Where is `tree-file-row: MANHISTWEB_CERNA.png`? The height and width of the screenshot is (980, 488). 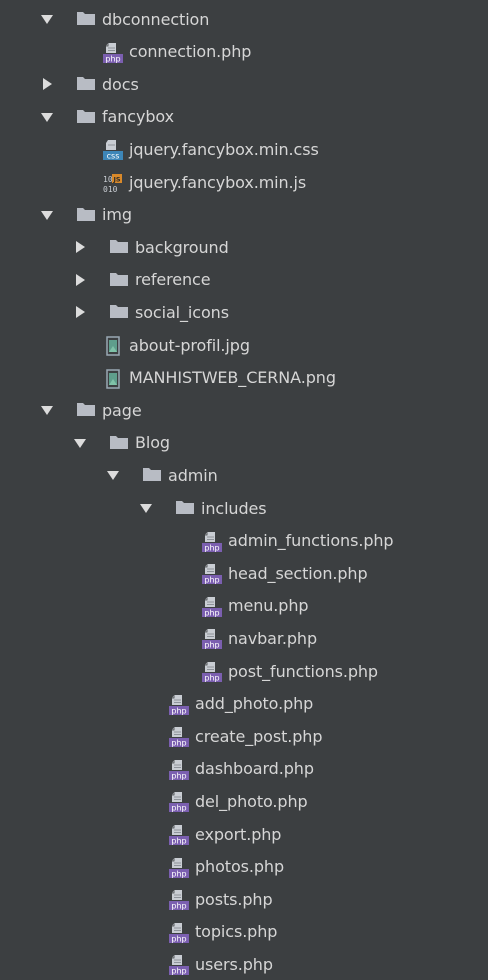
tree-file-row: MANHISTWEB_CERNA.png is located at coordinates (244, 378).